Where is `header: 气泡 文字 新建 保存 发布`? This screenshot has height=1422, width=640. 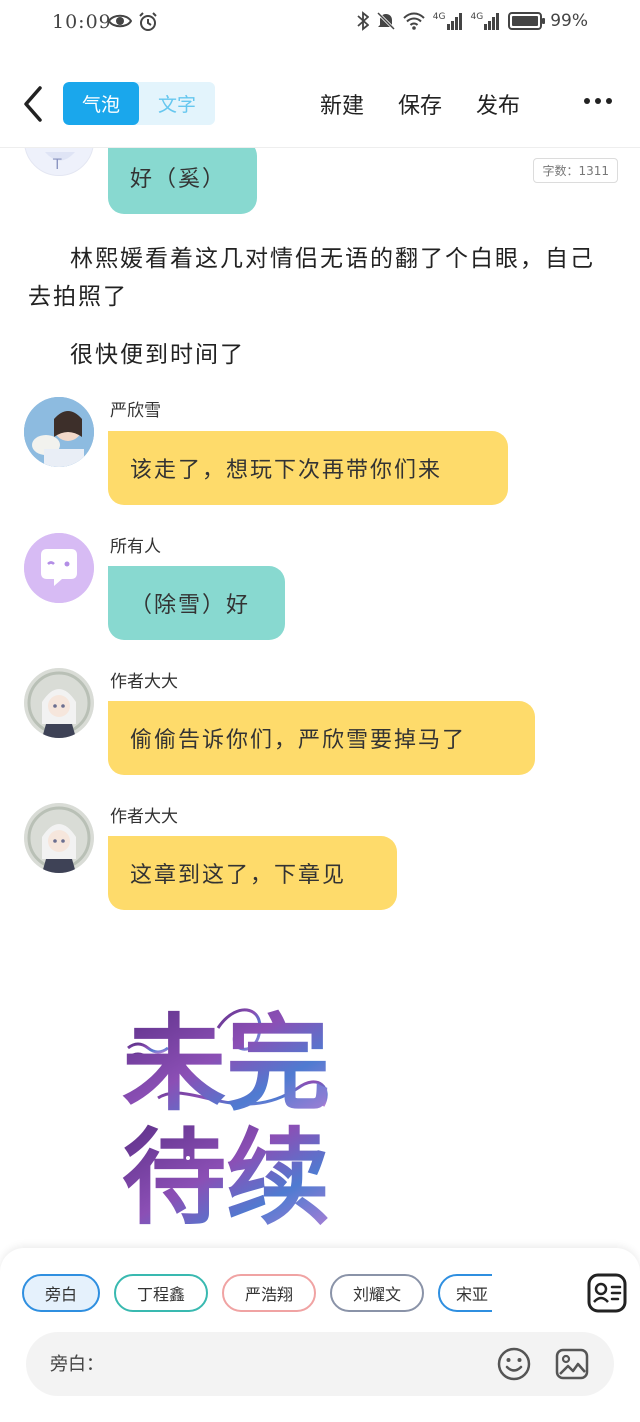
header: 气泡 文字 新建 保存 发布 is located at coordinates (320, 103).